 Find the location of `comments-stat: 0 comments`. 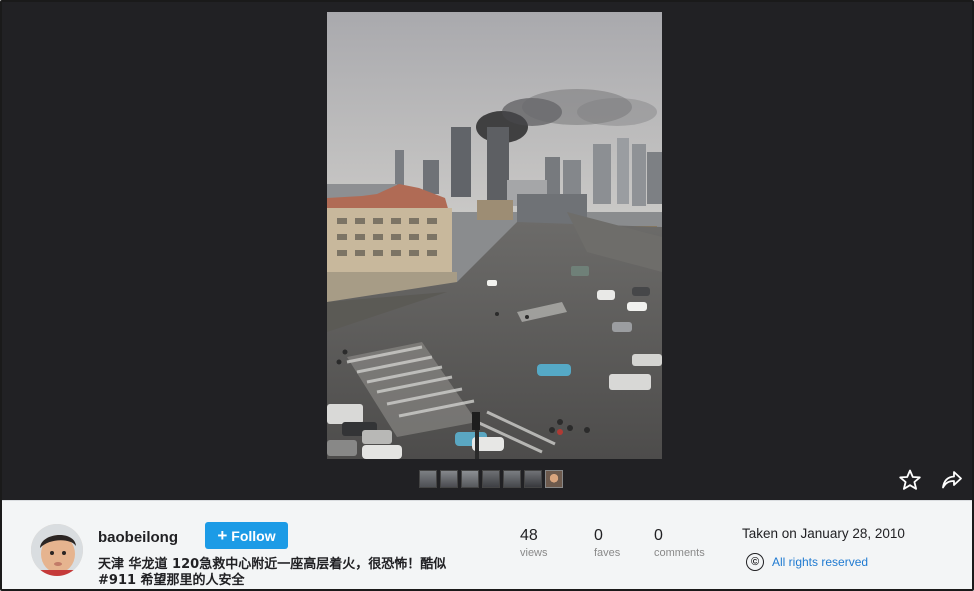

comments-stat: 0 comments is located at coordinates (679, 543).